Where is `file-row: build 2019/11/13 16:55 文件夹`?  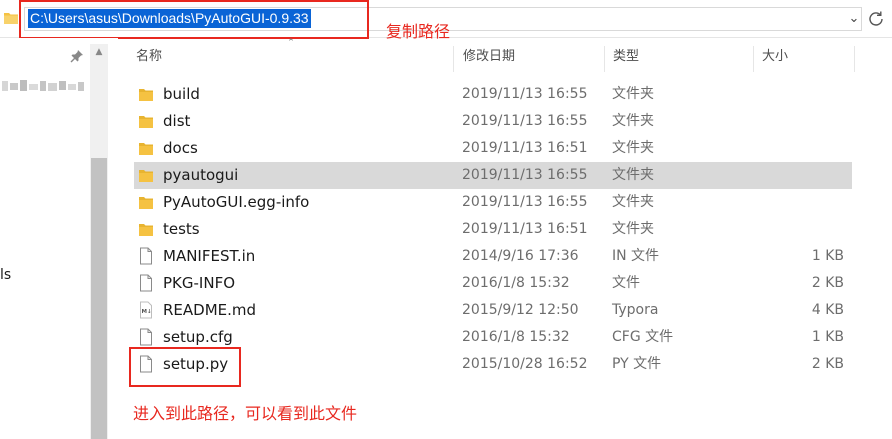
file-row: build 2019/11/13 16:55 文件夹 is located at coordinates (493, 94).